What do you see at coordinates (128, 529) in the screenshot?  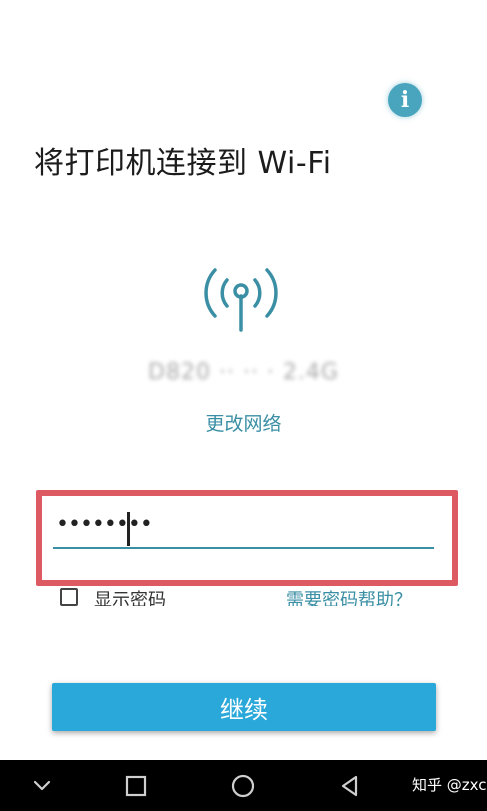 I see `text-cursor` at bounding box center [128, 529].